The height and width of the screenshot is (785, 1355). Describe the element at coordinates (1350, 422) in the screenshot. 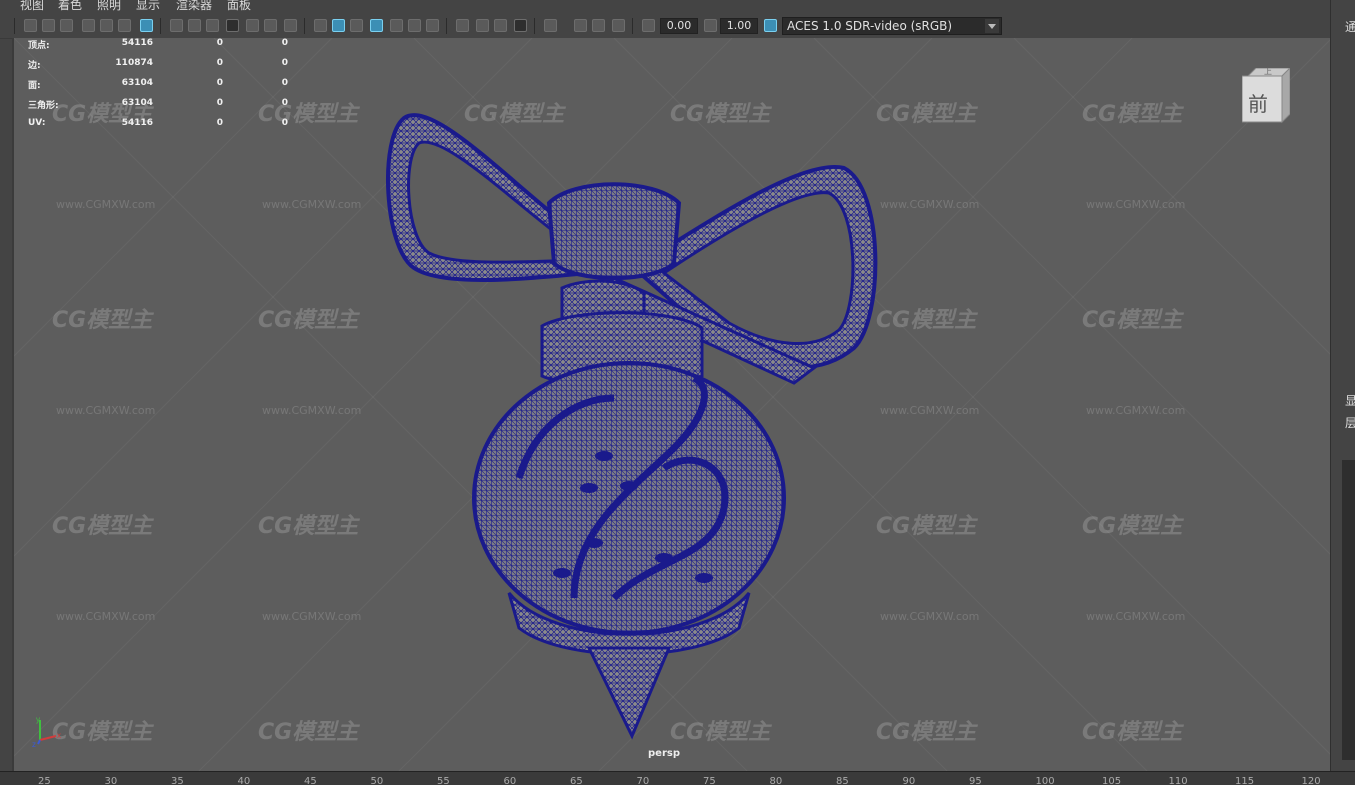

I see `panel-tab-label: 层` at that location.